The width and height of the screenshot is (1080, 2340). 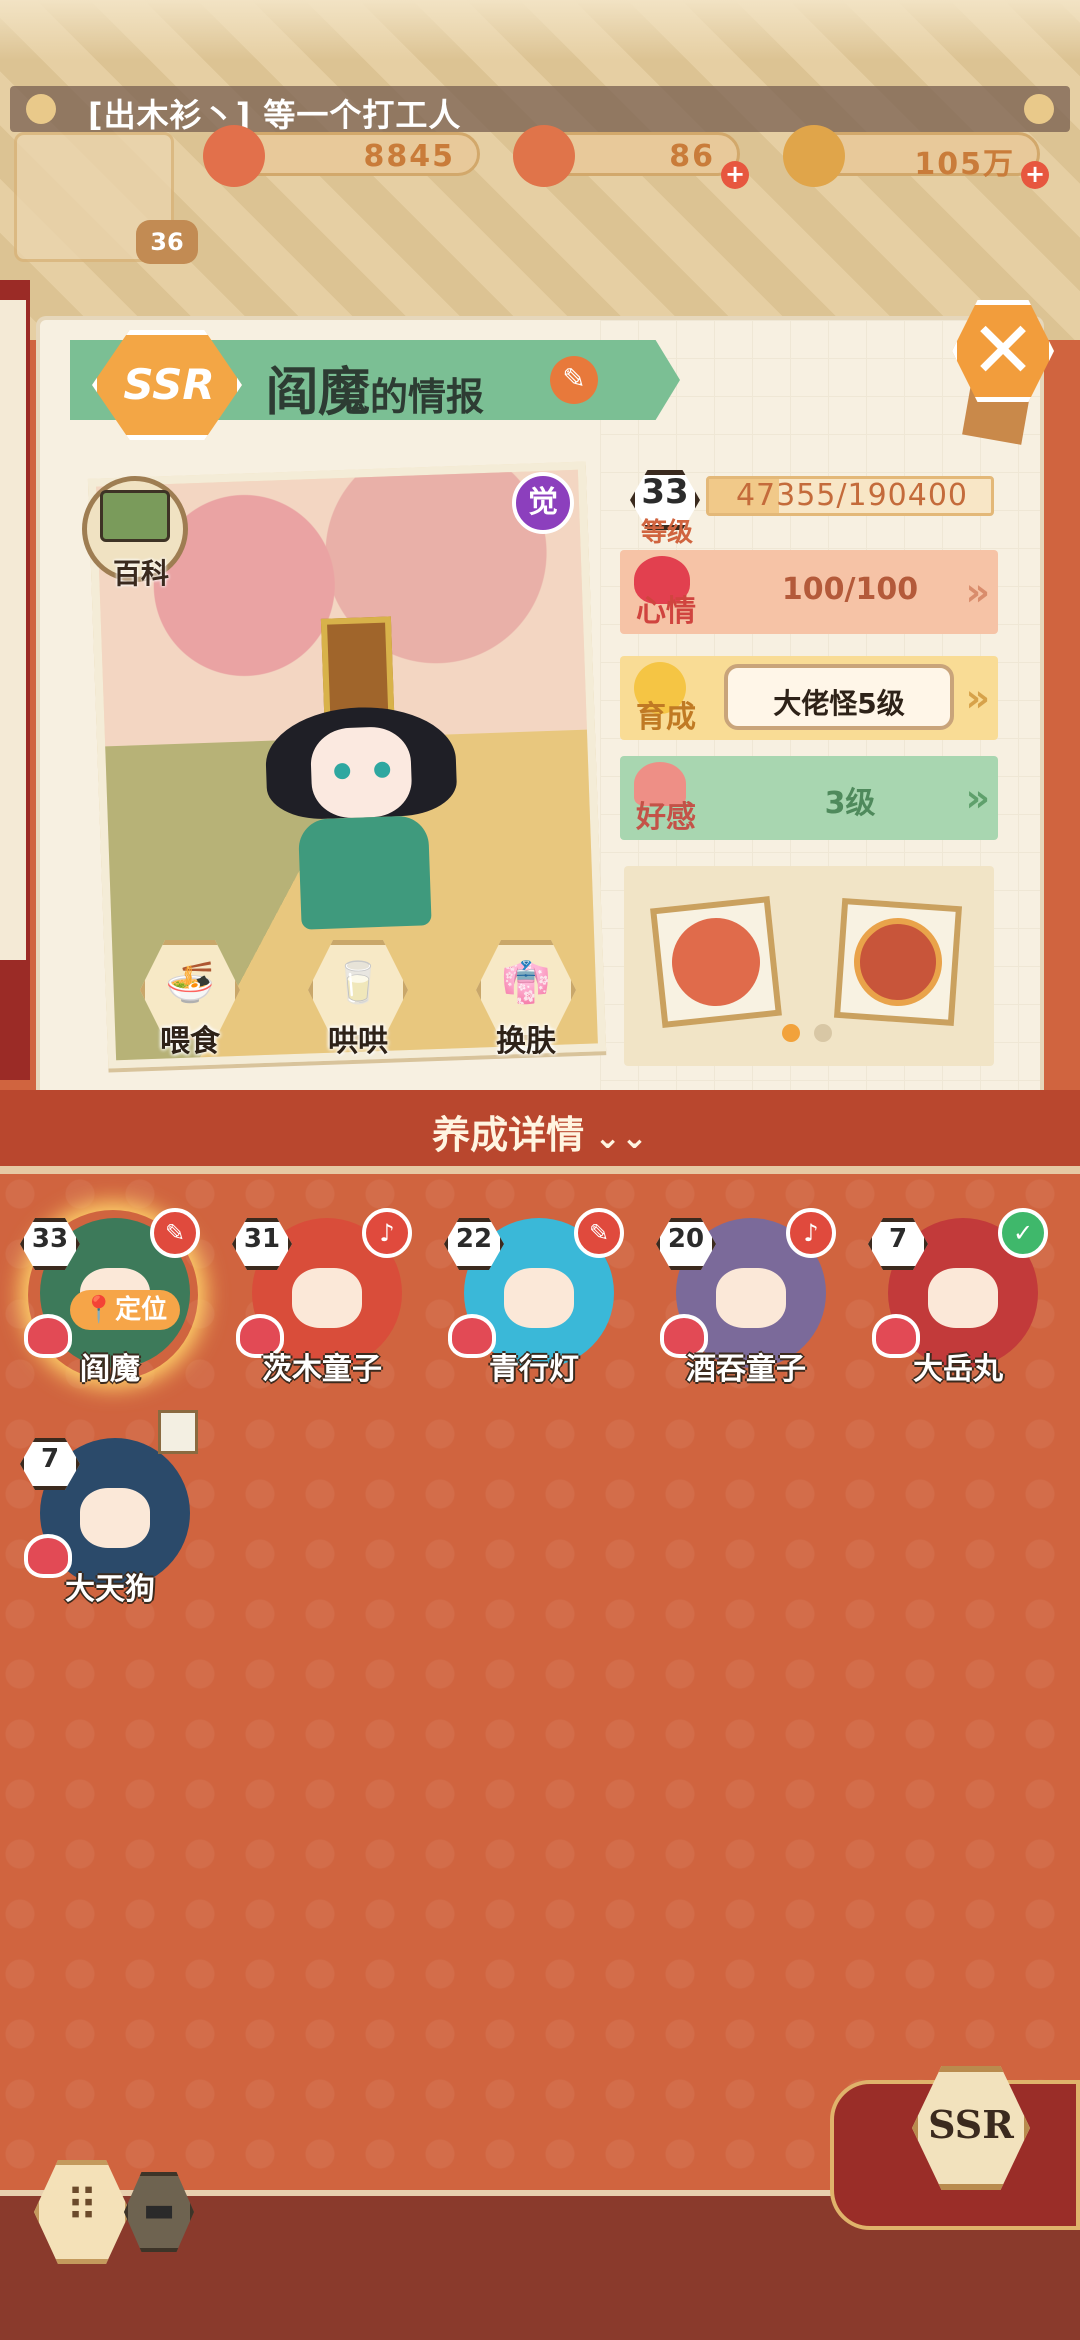 What do you see at coordinates (358, 983) in the screenshot?
I see `milk-carton-icon: 🥛` at bounding box center [358, 983].